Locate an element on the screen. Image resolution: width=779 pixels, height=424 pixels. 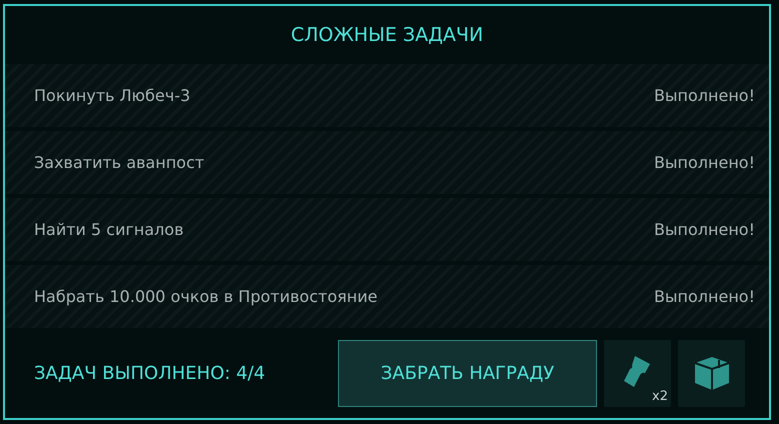
box-icon is located at coordinates (711, 373).